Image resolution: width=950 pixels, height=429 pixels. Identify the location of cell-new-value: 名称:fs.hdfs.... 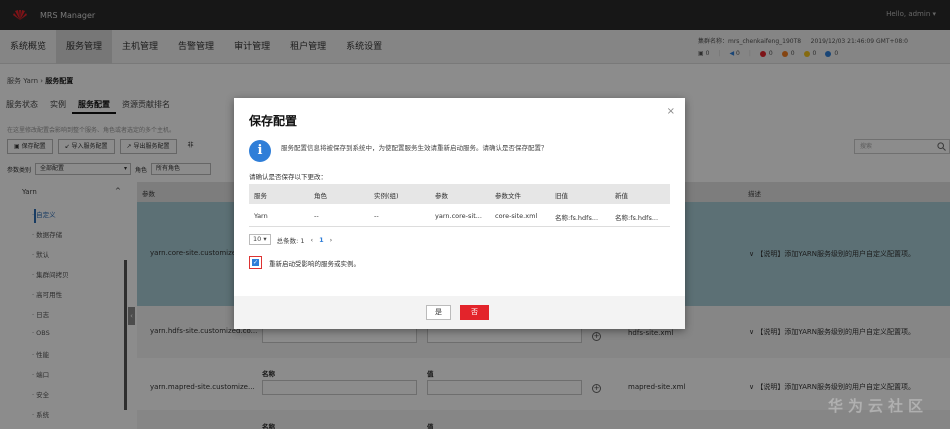
(637, 218).